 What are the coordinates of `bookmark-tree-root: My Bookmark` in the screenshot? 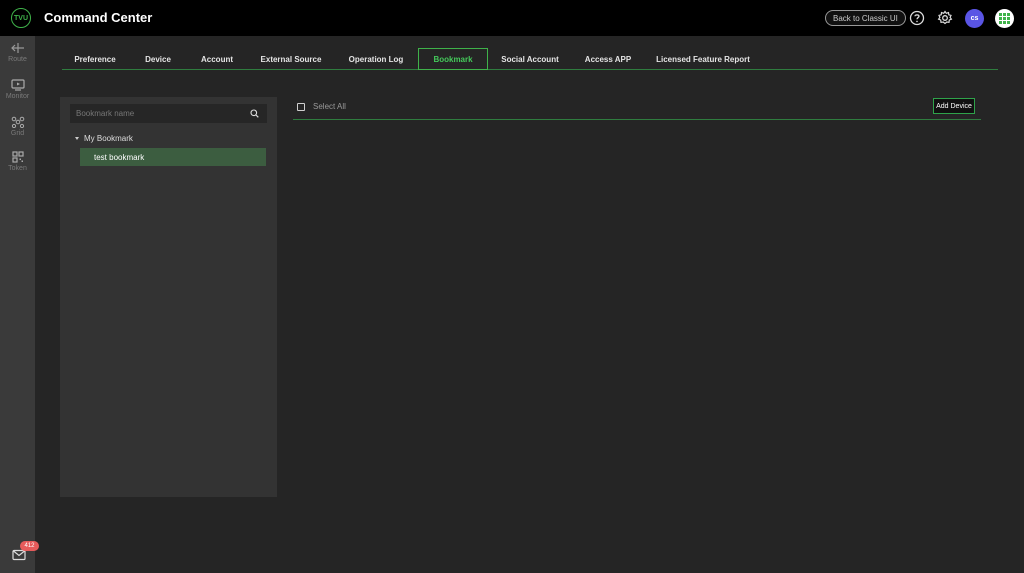 It's located at (104, 138).